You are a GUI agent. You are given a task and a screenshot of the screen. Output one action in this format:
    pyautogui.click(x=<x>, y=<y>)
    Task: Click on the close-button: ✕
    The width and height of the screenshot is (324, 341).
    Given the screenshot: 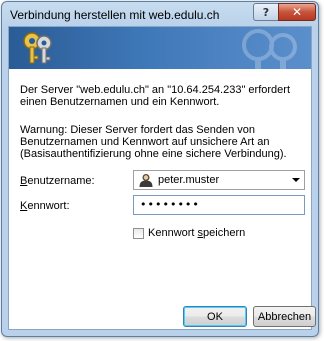 What is the action you would take?
    pyautogui.click(x=297, y=12)
    